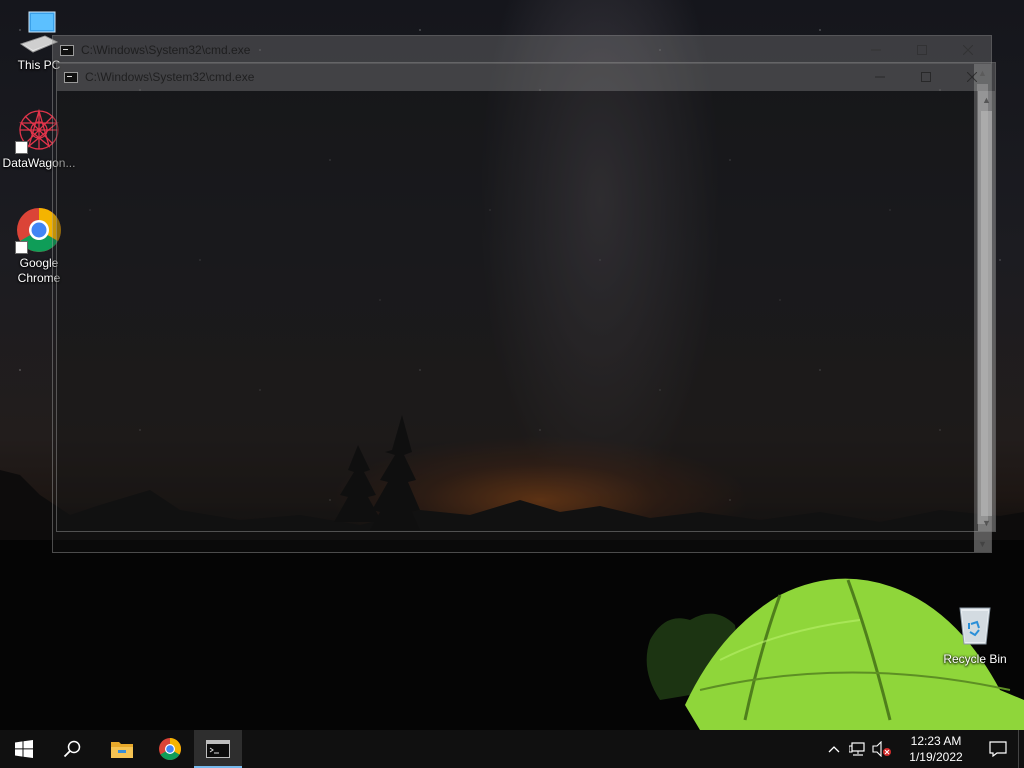 This screenshot has height=768, width=1024. I want to click on show-desktop-button, so click(1021, 749).